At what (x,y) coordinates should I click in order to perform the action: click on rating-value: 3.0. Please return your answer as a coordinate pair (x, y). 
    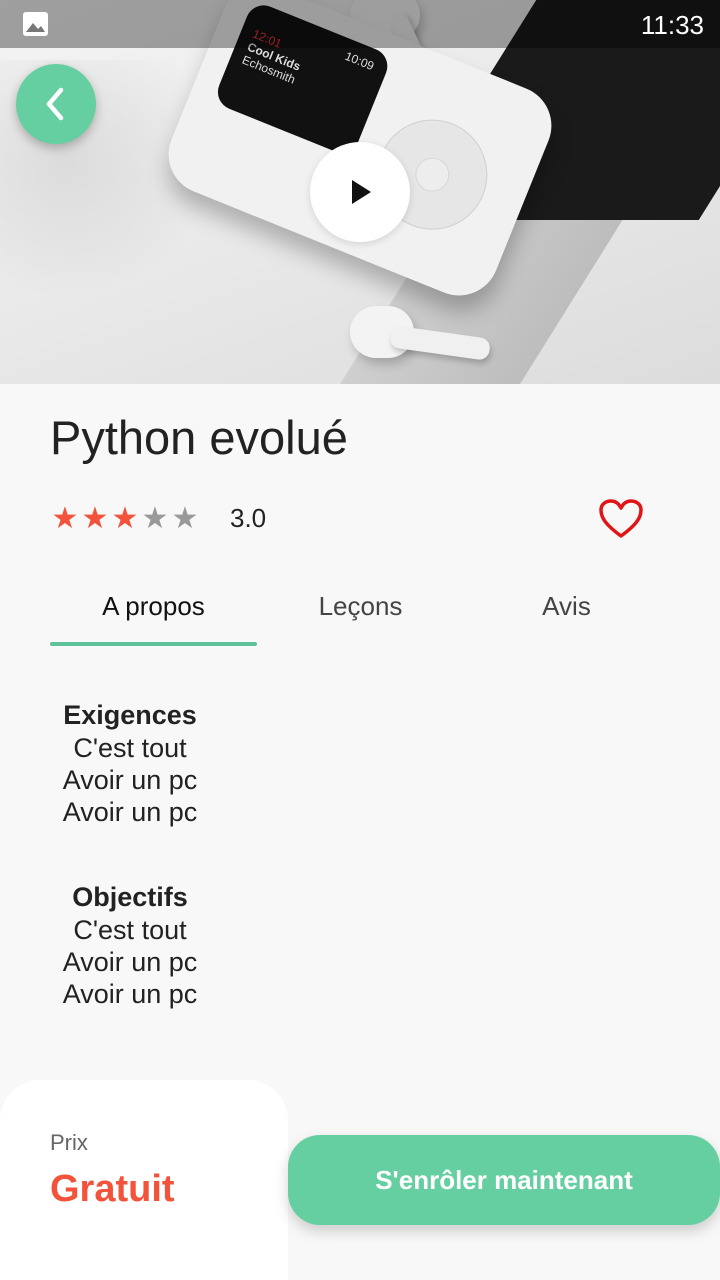
    Looking at the image, I should click on (248, 518).